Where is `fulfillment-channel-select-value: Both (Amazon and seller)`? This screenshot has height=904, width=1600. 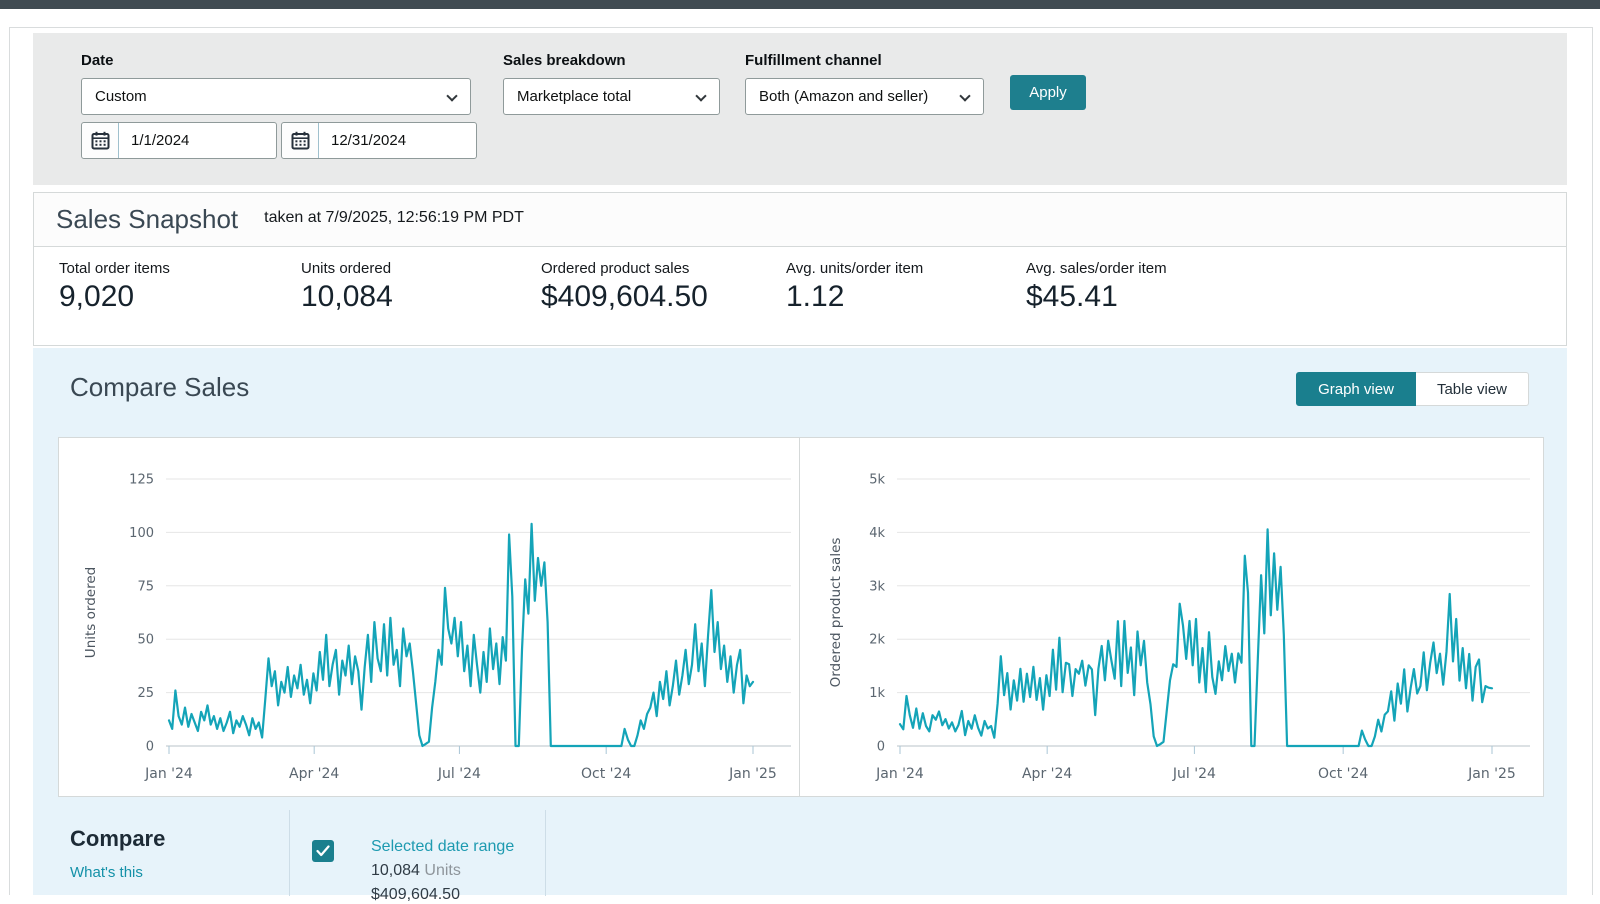
fulfillment-channel-select-value: Both (Amazon and seller) is located at coordinates (844, 96).